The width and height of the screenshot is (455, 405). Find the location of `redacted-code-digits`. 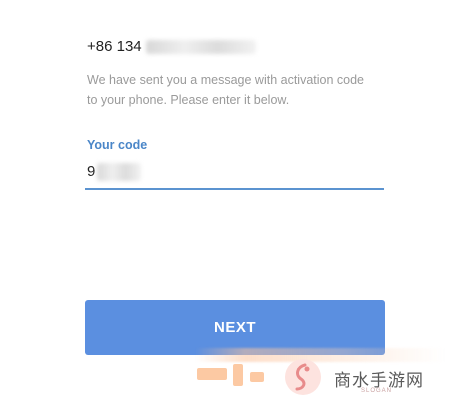

redacted-code-digits is located at coordinates (119, 171).